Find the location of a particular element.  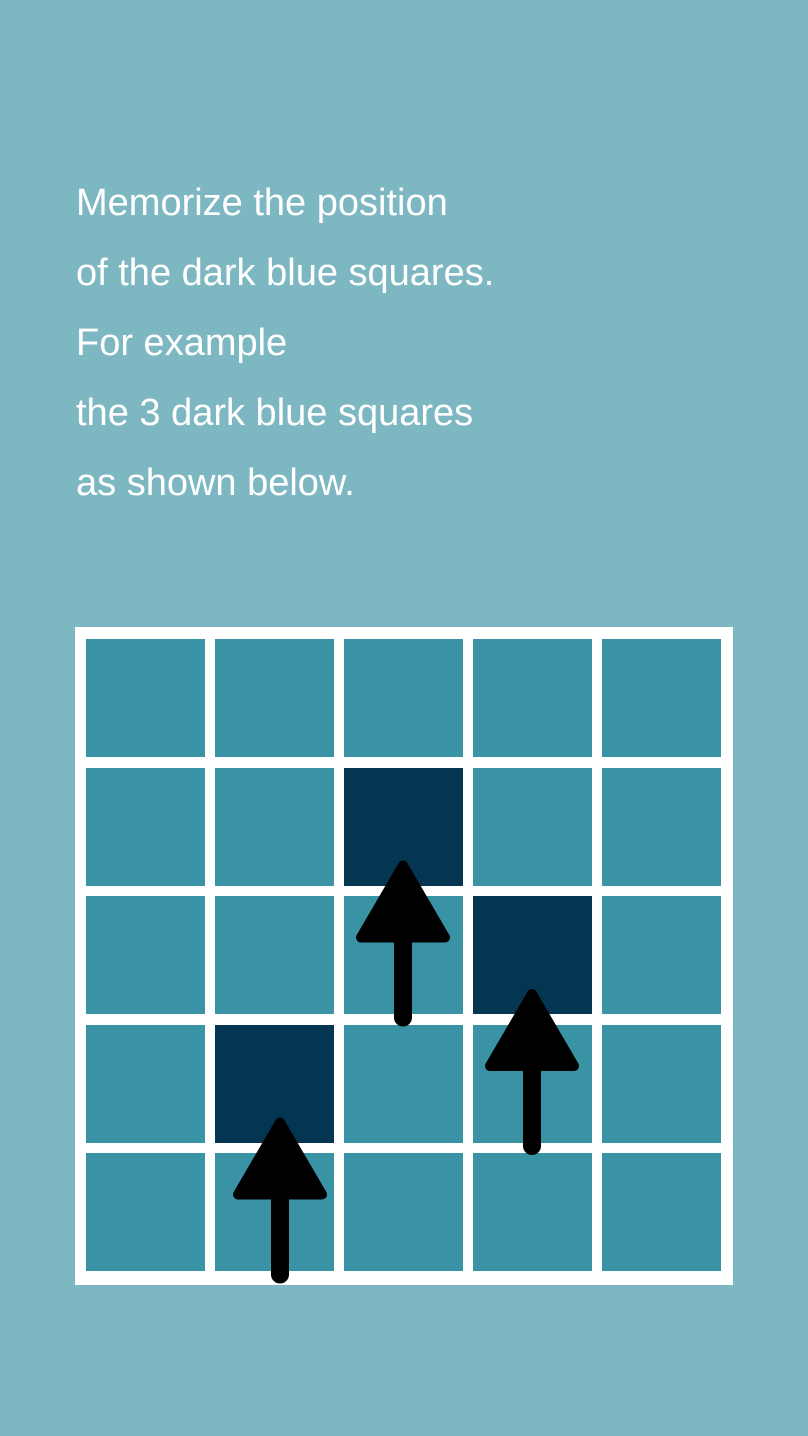

instruction-line-3: For example is located at coordinates (182, 343).